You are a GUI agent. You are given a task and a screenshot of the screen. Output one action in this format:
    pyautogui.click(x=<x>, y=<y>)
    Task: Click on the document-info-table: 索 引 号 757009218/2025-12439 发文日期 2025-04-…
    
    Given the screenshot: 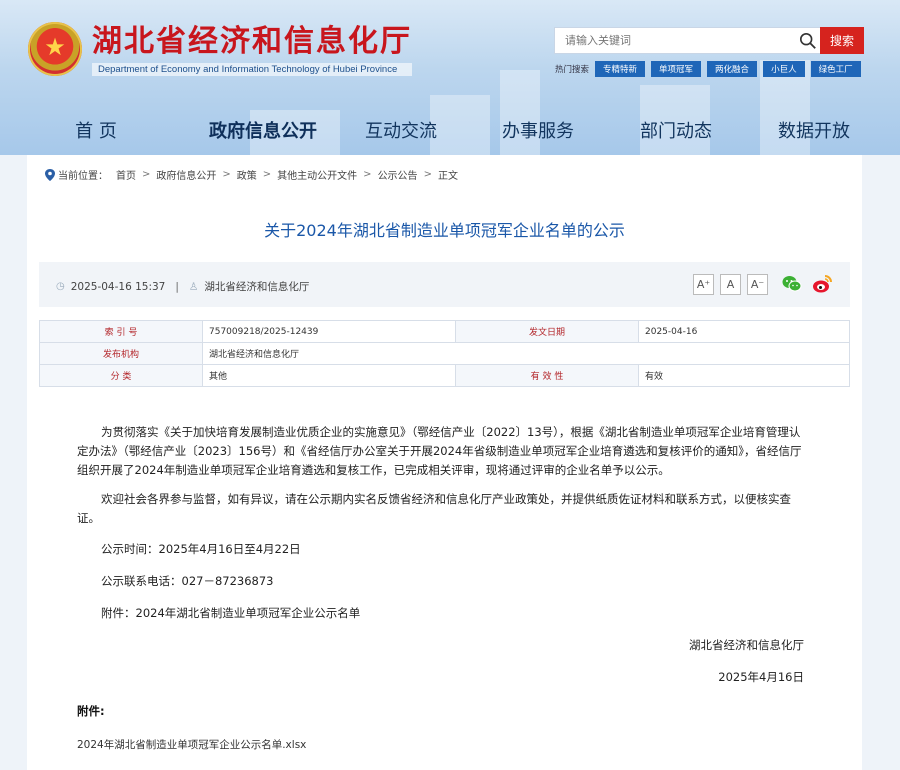 What is the action you would take?
    pyautogui.click(x=444, y=353)
    